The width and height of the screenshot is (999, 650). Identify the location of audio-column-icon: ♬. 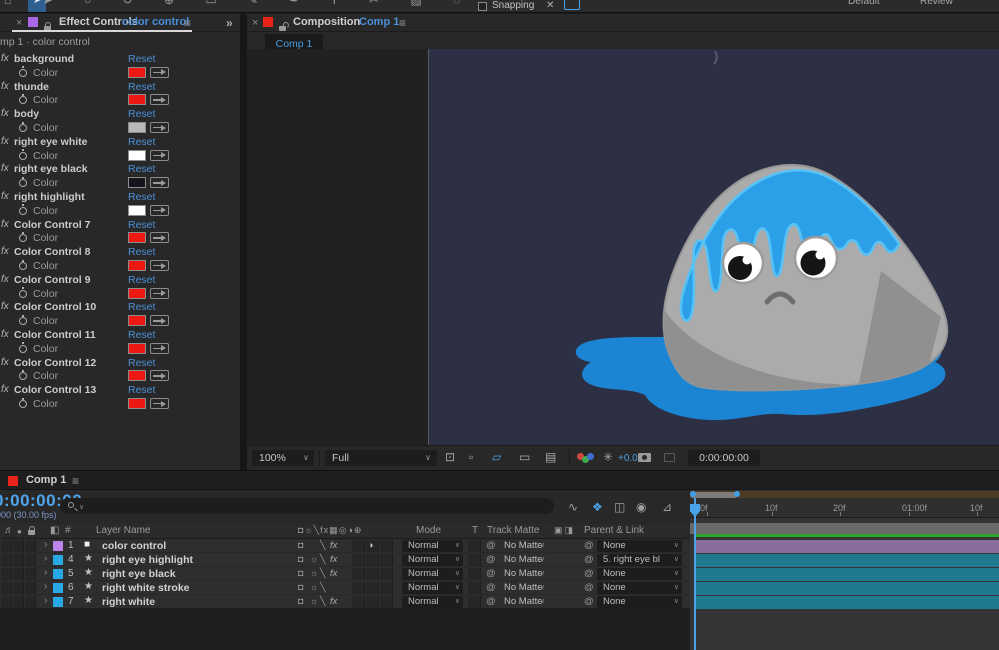
(9, 530).